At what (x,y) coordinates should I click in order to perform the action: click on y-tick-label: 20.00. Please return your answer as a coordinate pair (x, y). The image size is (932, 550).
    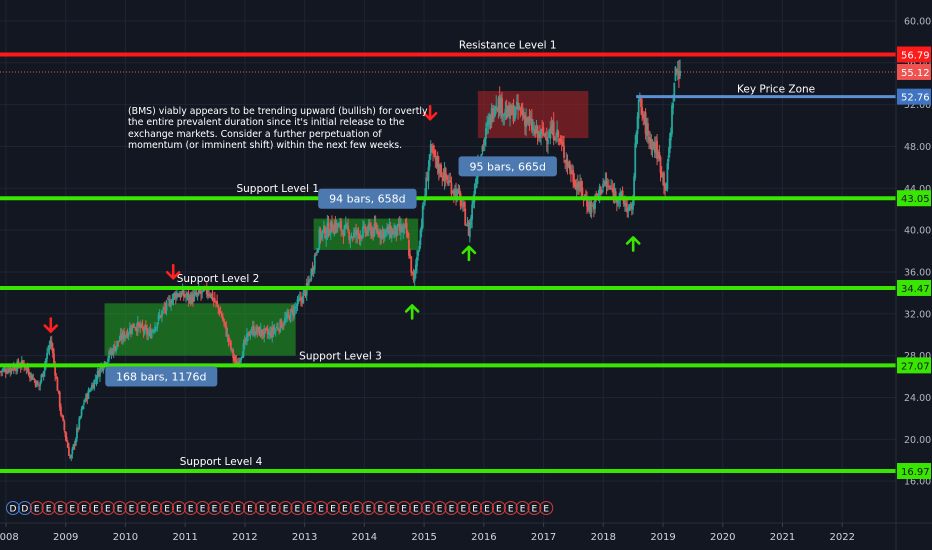
    Looking at the image, I should click on (917, 440).